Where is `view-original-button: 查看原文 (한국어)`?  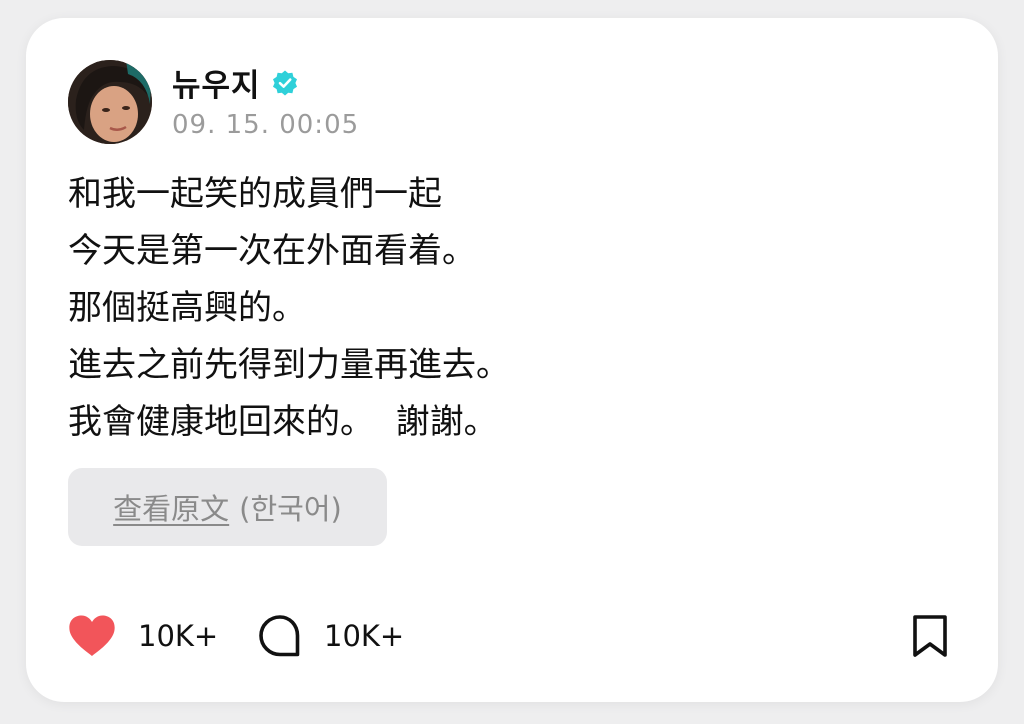
view-original-button: 查看原文 (한국어) is located at coordinates (227, 507).